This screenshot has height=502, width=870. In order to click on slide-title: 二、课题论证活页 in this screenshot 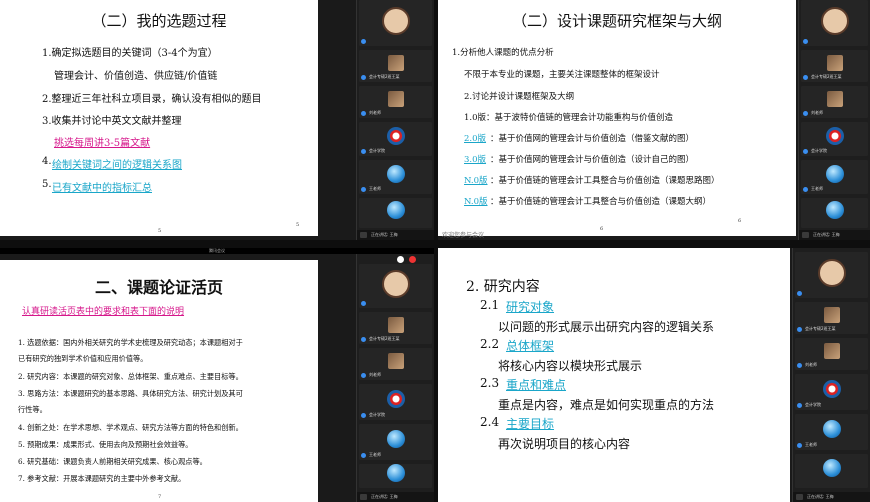, I will do `click(158, 287)`.